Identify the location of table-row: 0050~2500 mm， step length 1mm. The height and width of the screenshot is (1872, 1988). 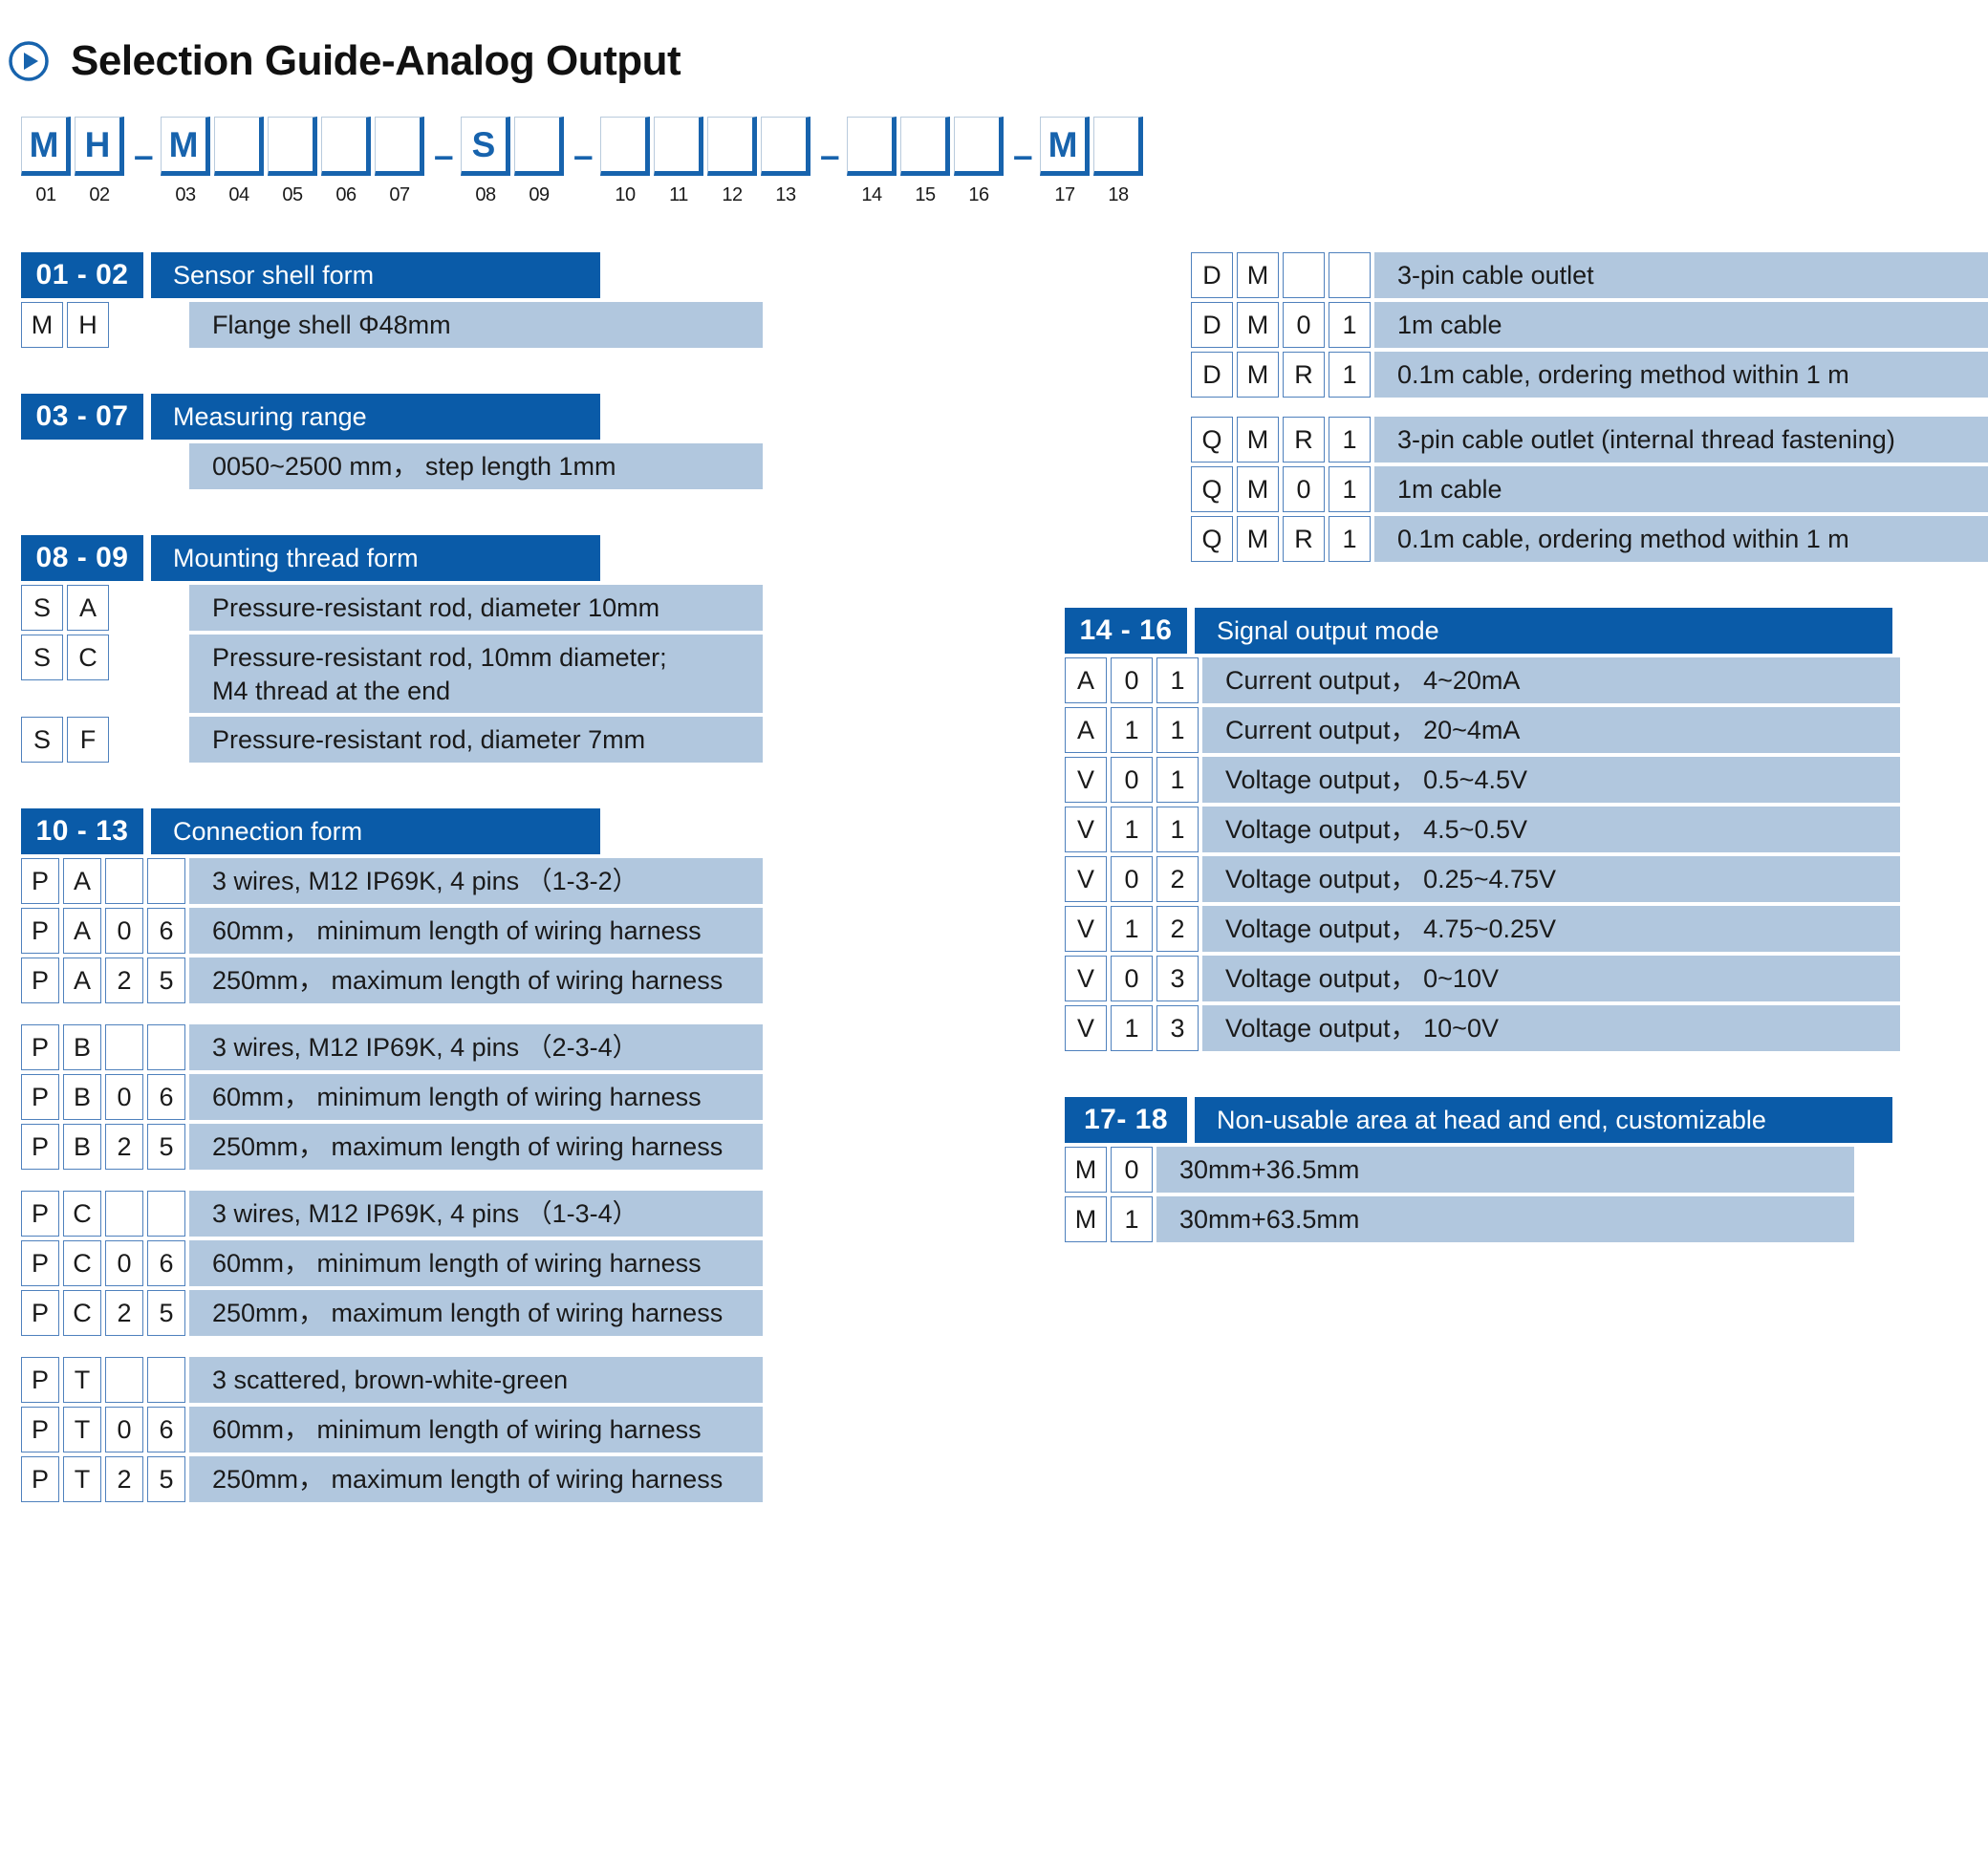
(504, 466).